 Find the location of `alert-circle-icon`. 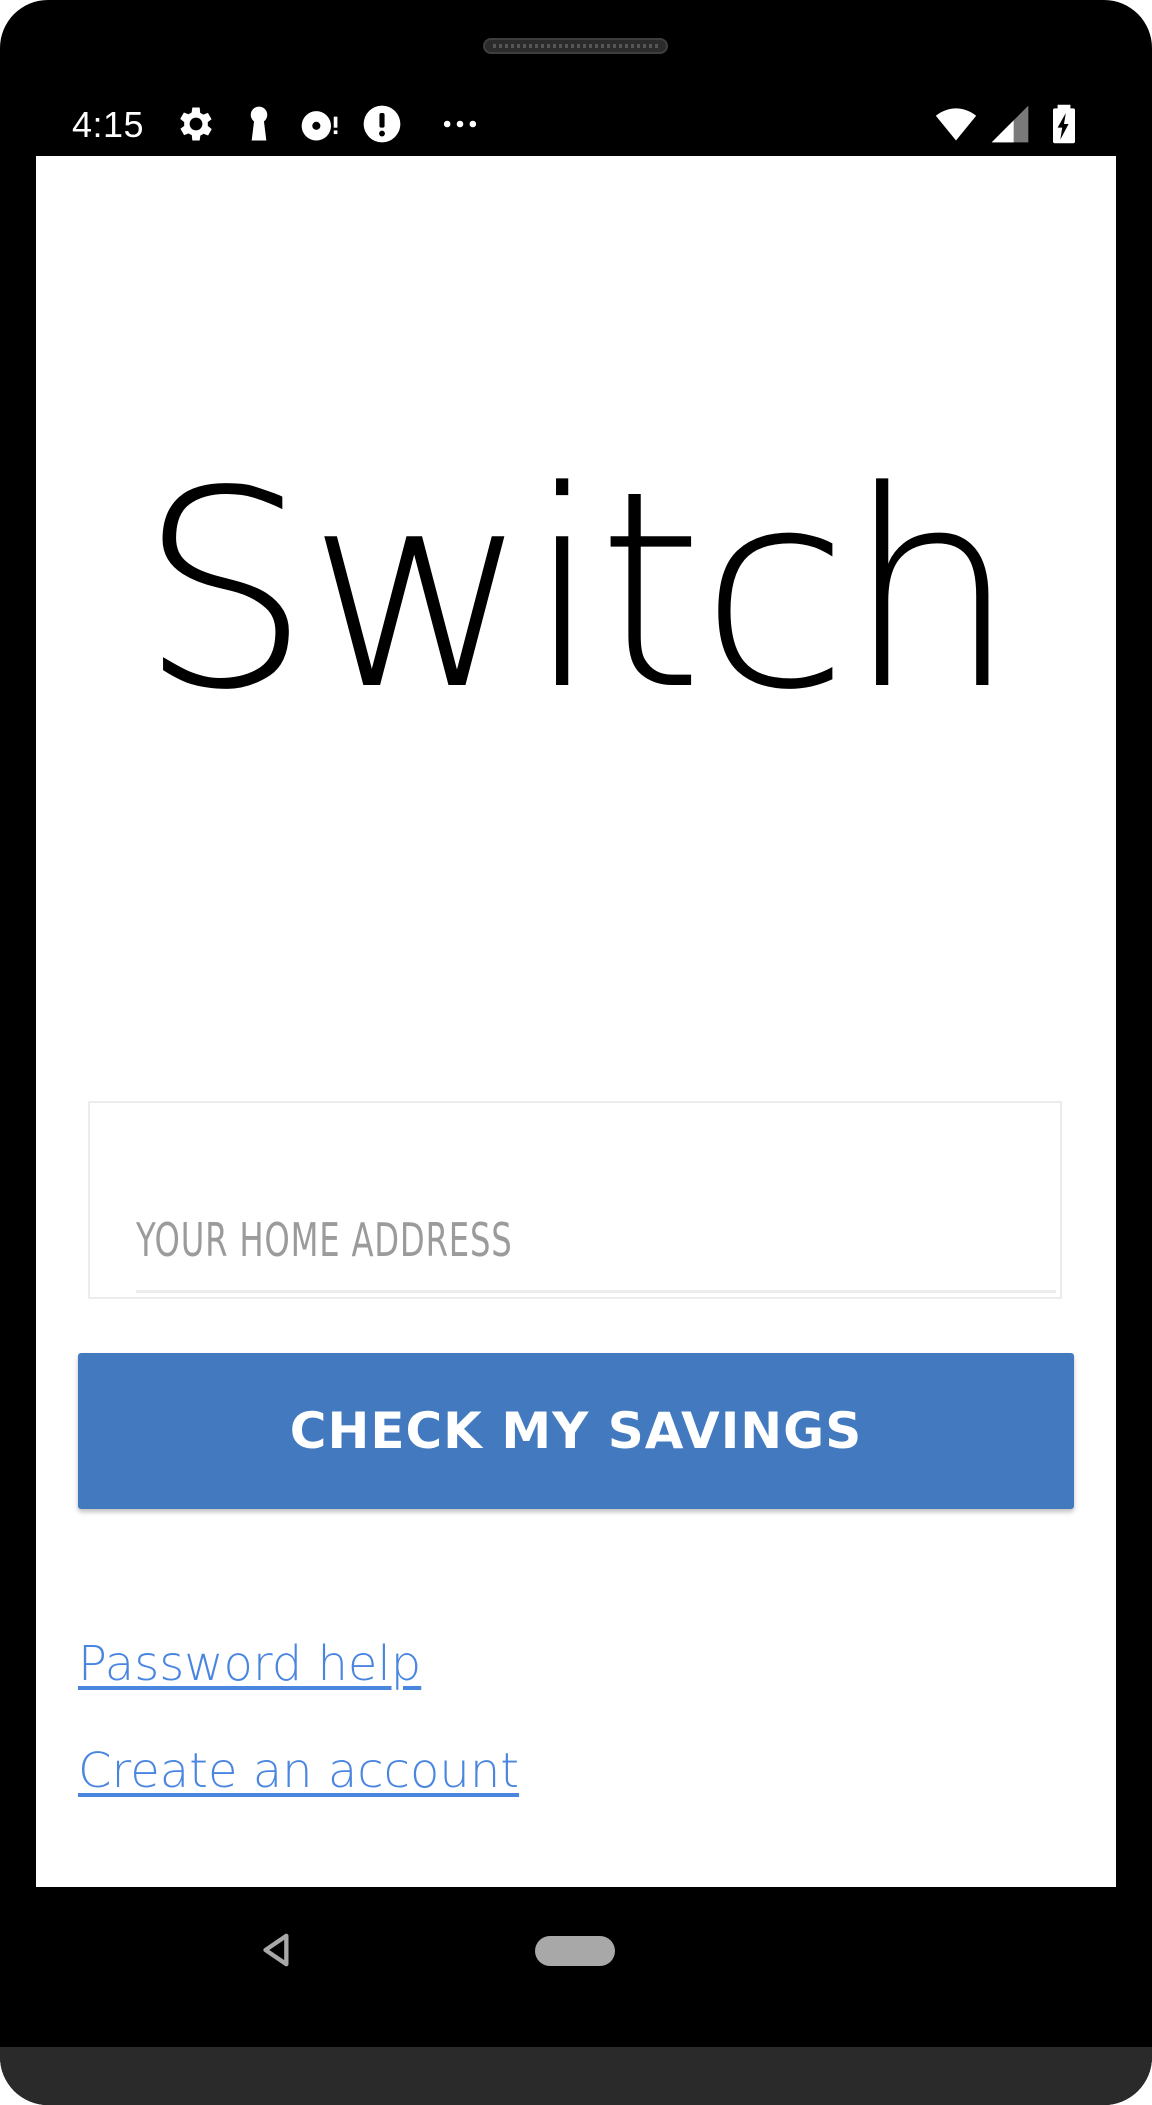

alert-circle-icon is located at coordinates (382, 124).